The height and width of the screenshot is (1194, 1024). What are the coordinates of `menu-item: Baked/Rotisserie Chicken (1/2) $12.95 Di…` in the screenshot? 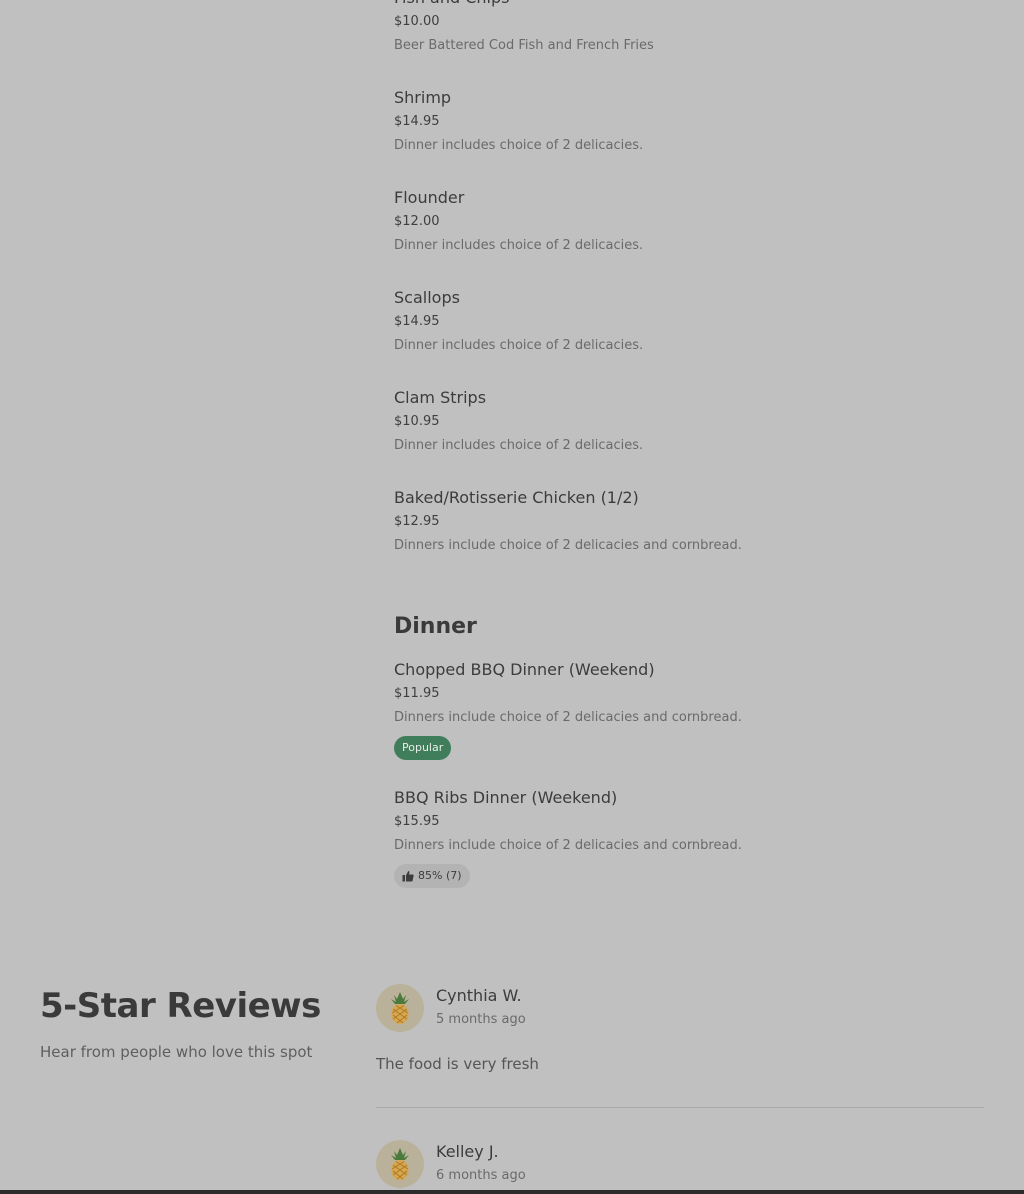 It's located at (568, 520).